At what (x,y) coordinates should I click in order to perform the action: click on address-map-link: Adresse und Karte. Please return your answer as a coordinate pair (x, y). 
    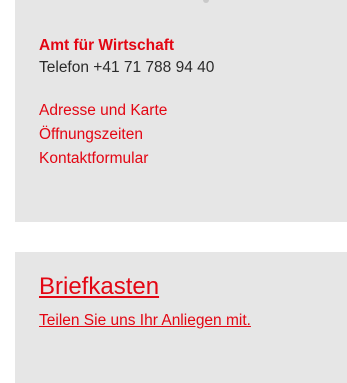
    Looking at the image, I should click on (103, 111).